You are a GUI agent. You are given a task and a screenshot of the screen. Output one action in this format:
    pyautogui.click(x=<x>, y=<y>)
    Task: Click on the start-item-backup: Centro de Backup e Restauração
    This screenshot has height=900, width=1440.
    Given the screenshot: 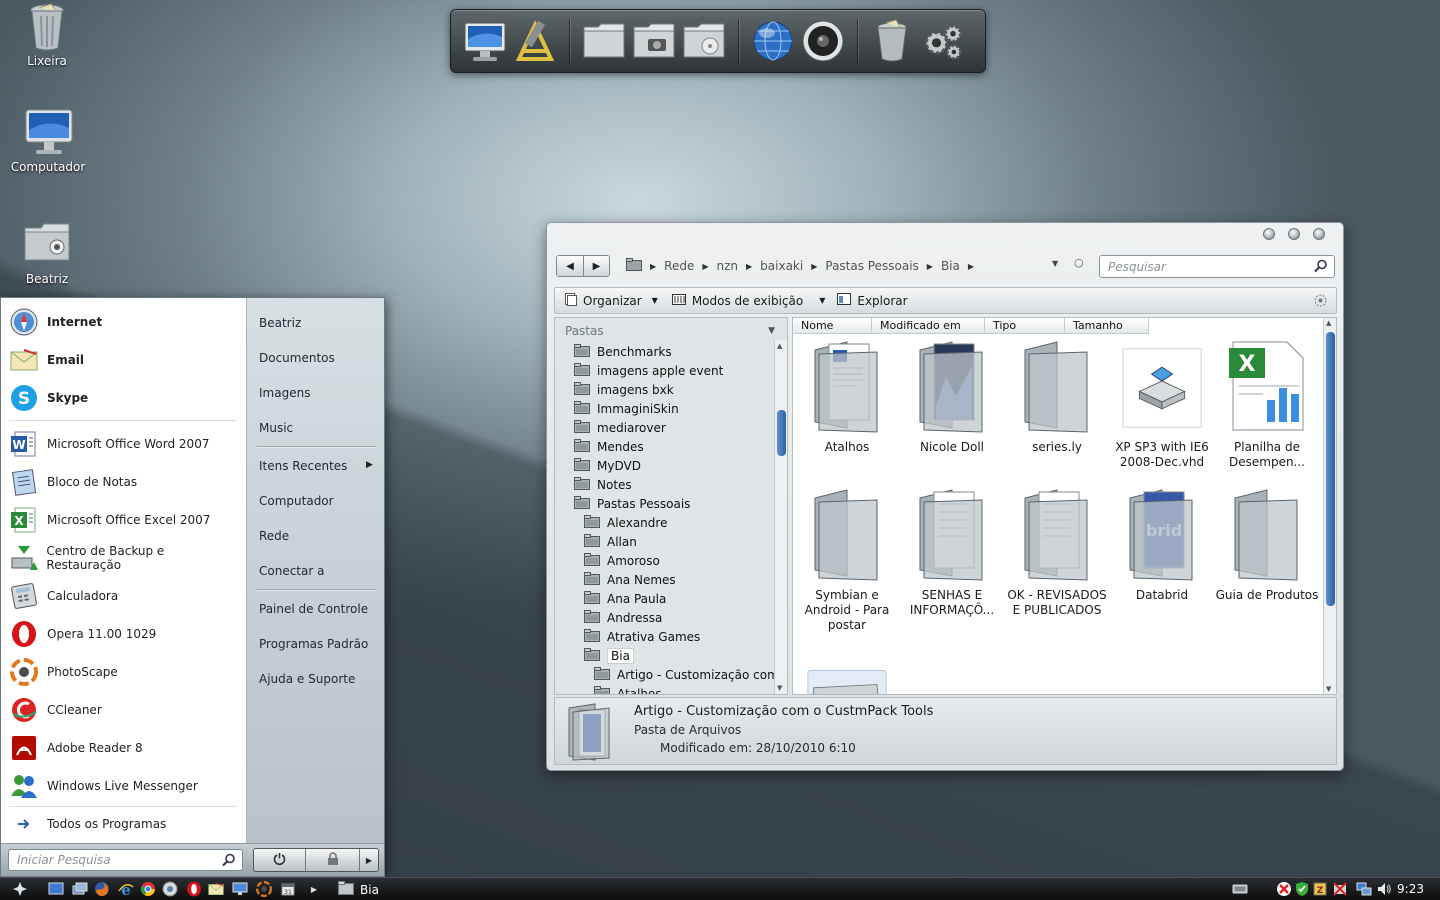 What is the action you would take?
    pyautogui.click(x=124, y=558)
    